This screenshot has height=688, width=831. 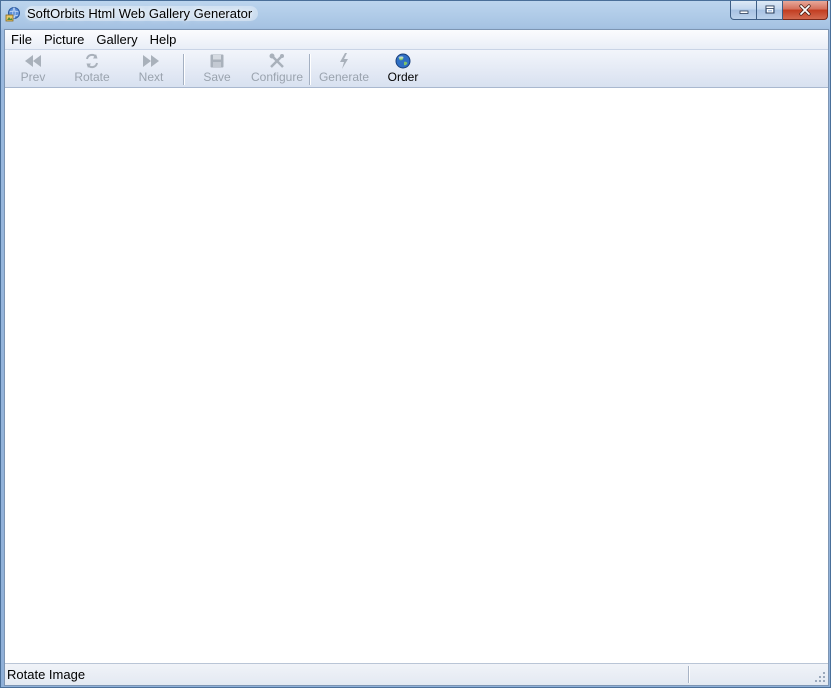 I want to click on next-button: Next, so click(x=151, y=69).